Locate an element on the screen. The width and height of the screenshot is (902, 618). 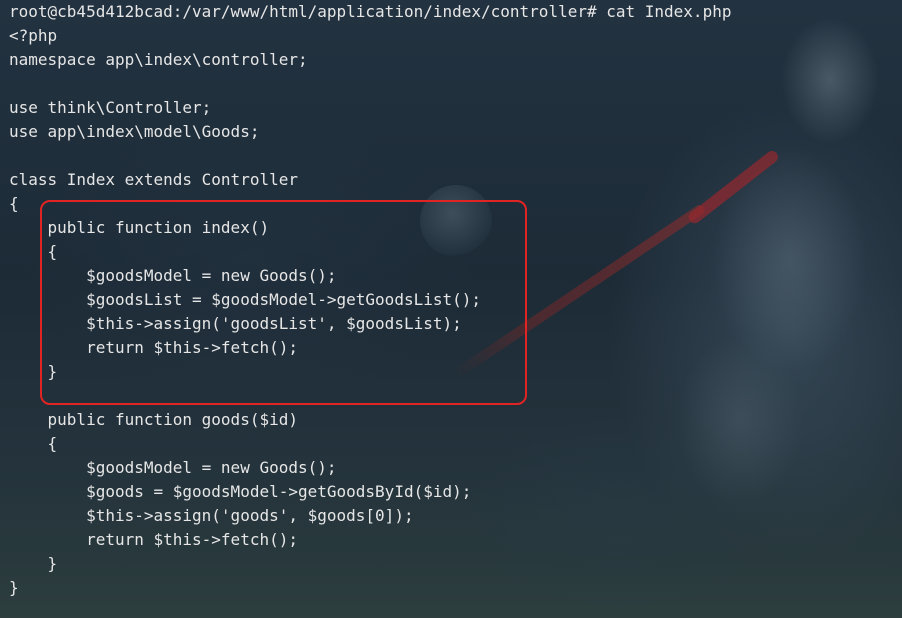
code-line: namespace app\index\controller; is located at coordinates (158, 59).